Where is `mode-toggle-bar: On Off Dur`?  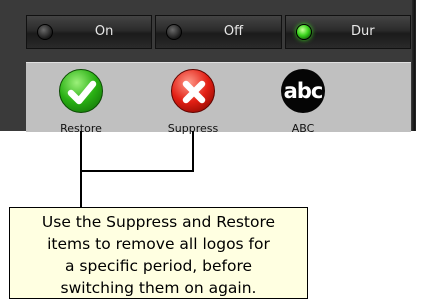 mode-toggle-bar: On Off Dur is located at coordinates (218, 32).